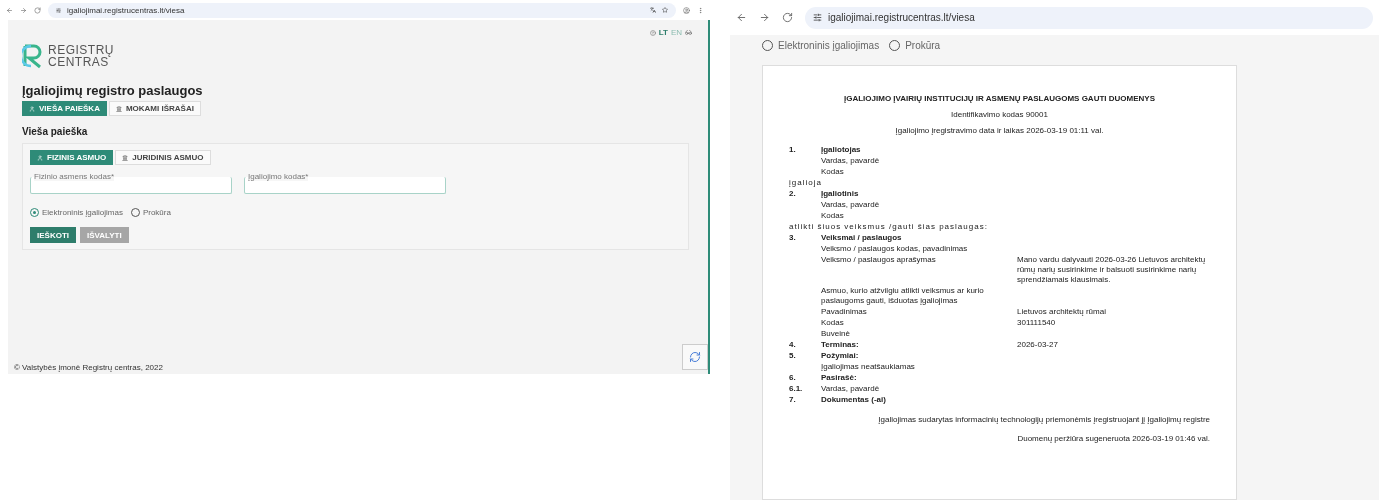 Image resolution: width=1379 pixels, height=500 pixels. Describe the element at coordinates (793, 150) in the screenshot. I see `item-number: 1.` at that location.